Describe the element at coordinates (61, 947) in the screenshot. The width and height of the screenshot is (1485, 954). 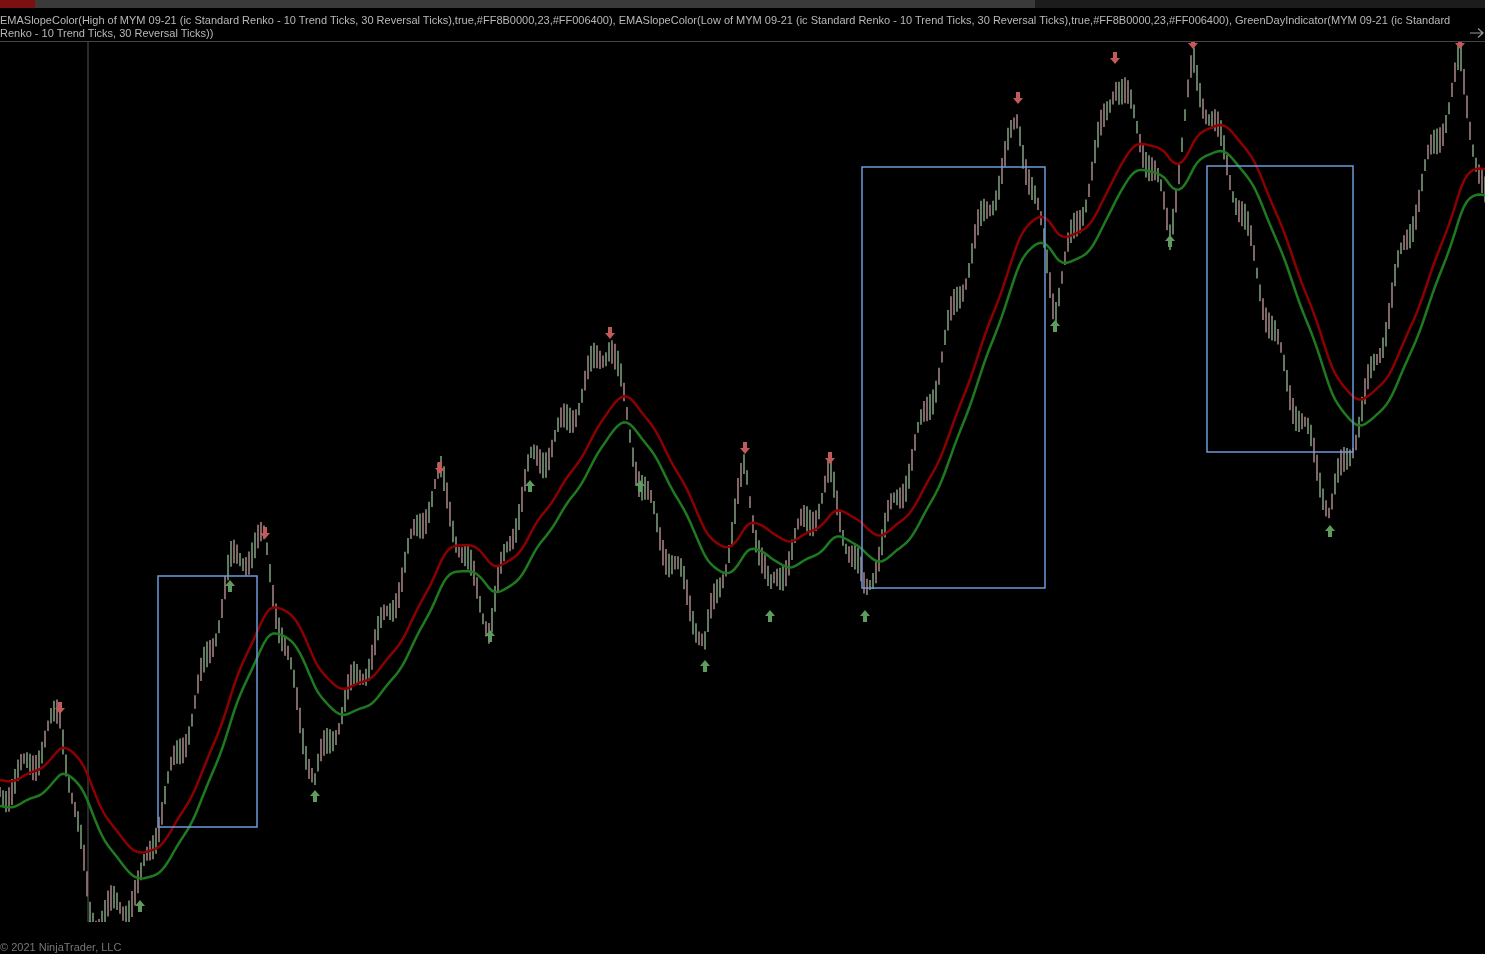
I see `copyright-text: © 2021 NinjaTrader, LLC` at that location.